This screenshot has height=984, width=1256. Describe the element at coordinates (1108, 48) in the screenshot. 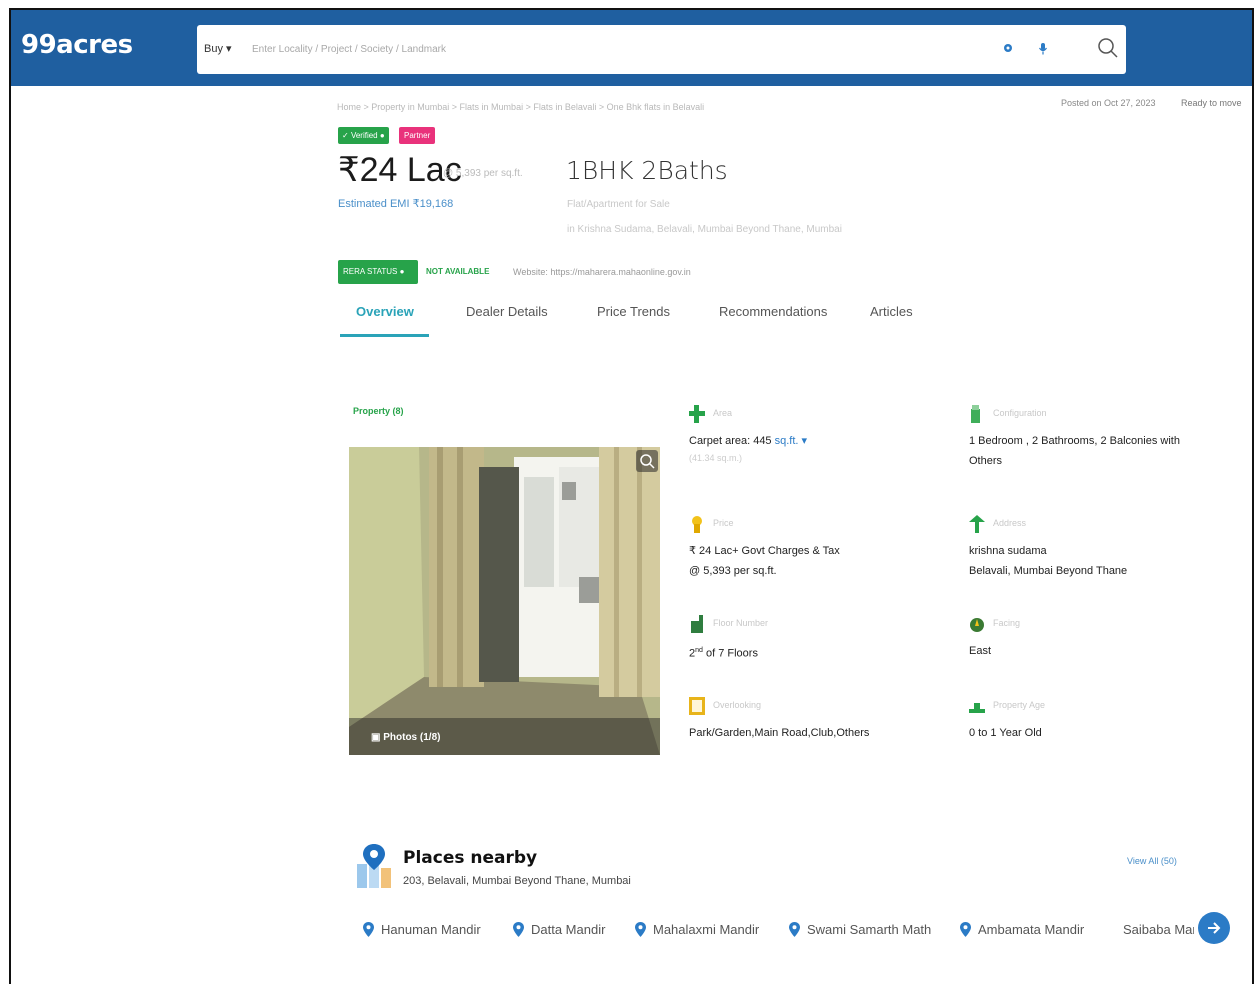

I see `search-icon` at that location.